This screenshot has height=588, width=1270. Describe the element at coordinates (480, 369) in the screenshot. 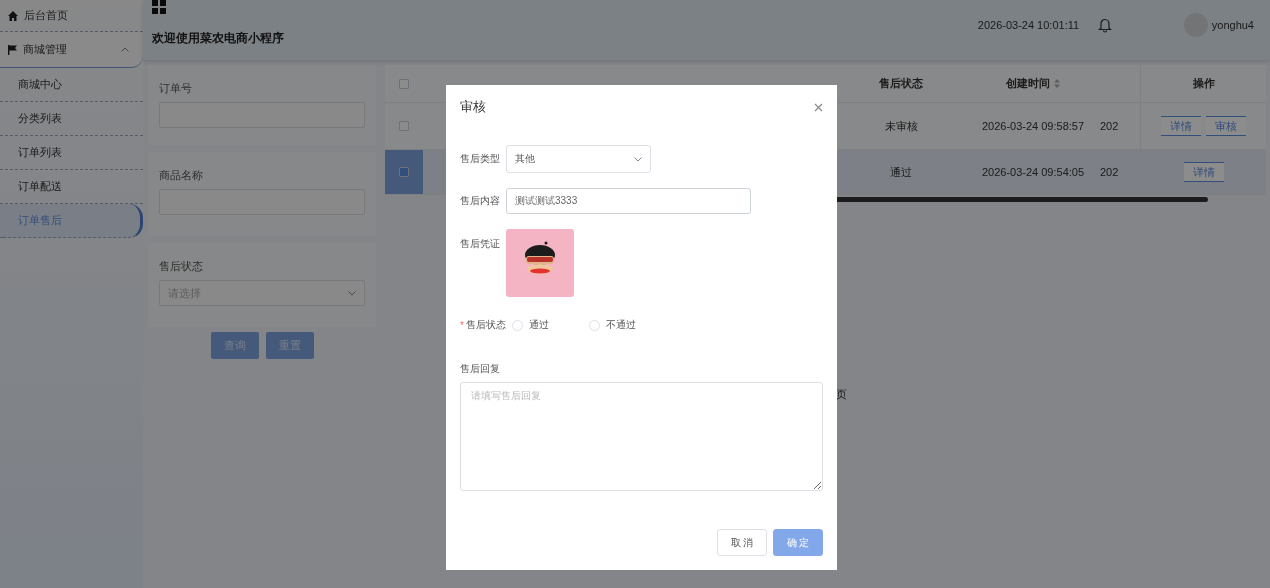

I see `field-label: 售后回复` at that location.